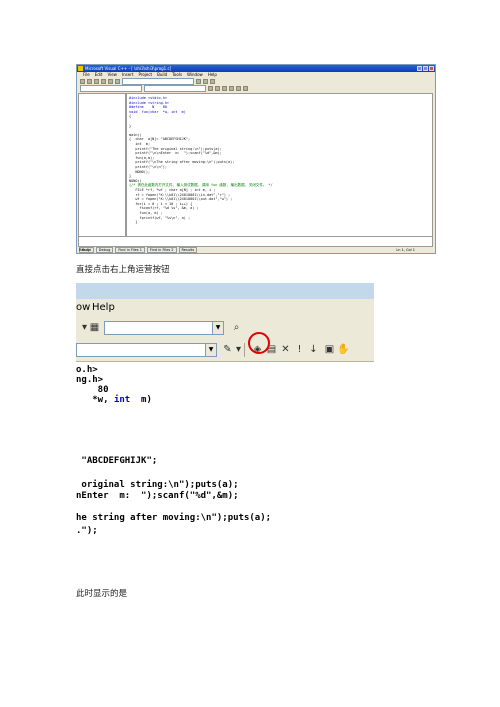  I want to click on app-icon, so click(80, 68).